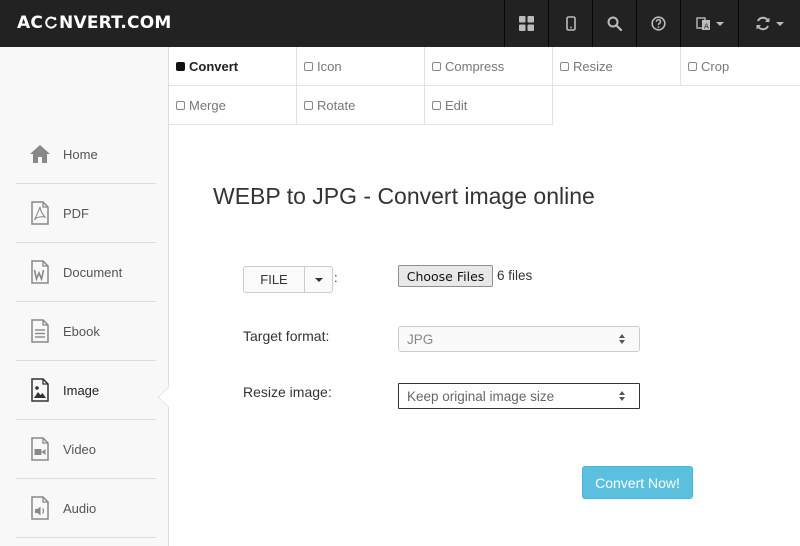  Describe the element at coordinates (93, 272) in the screenshot. I see `sidebar-item-label: Document` at that location.